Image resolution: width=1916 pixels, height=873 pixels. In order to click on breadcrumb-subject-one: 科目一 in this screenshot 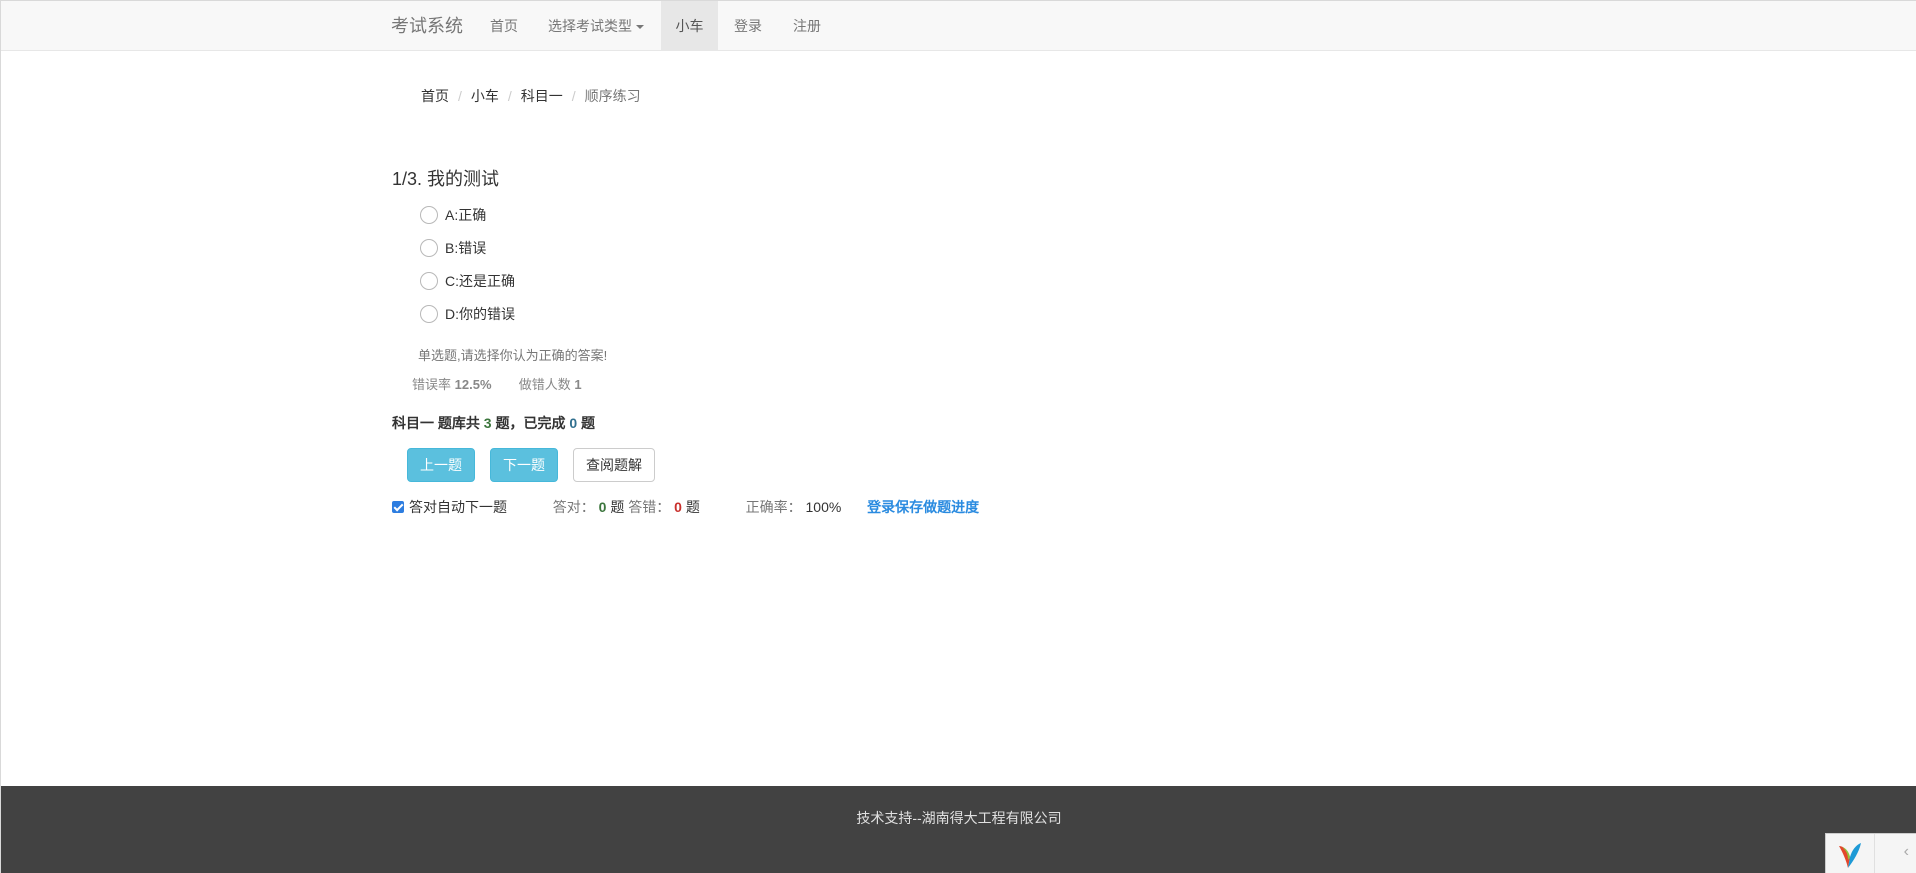, I will do `click(542, 96)`.